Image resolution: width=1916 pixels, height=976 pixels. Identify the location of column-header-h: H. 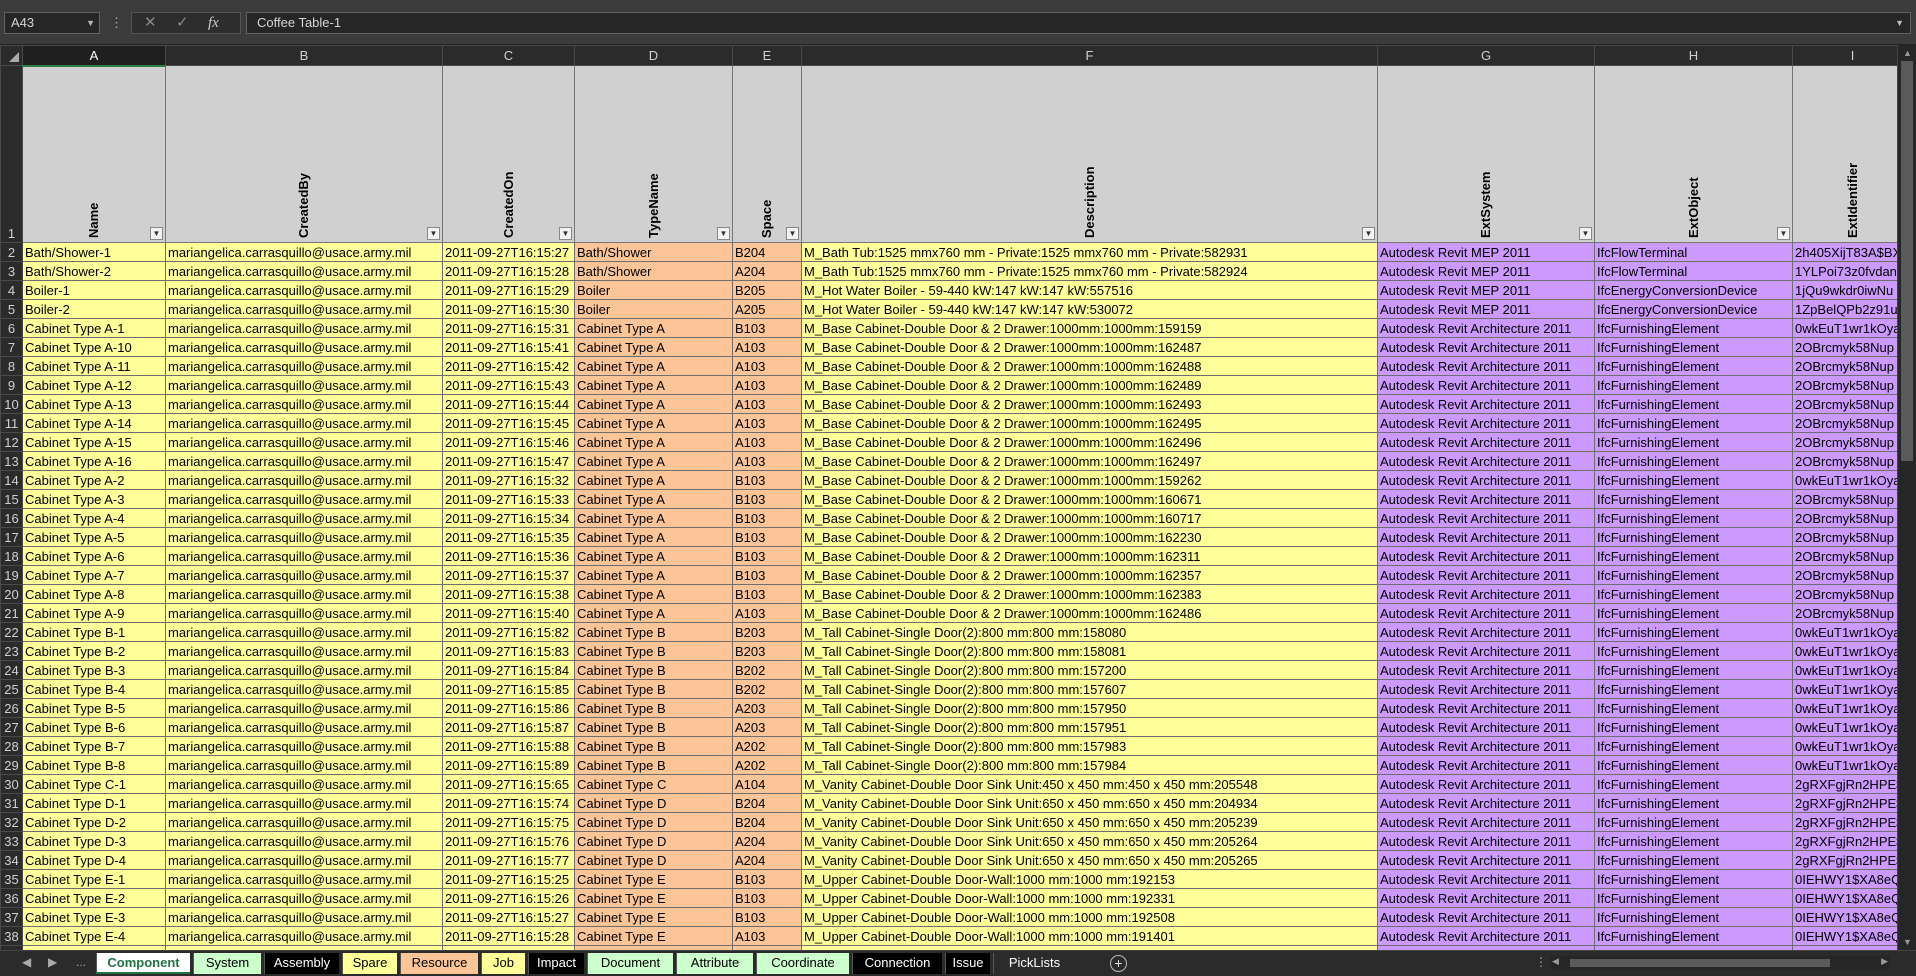
(1693, 55).